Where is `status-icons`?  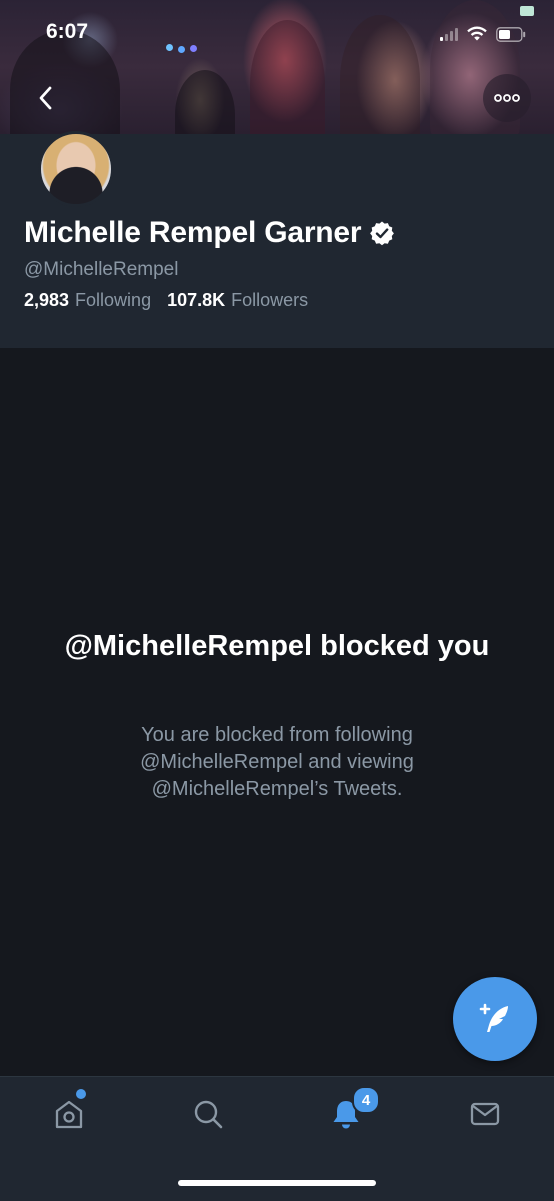 status-icons is located at coordinates (483, 34).